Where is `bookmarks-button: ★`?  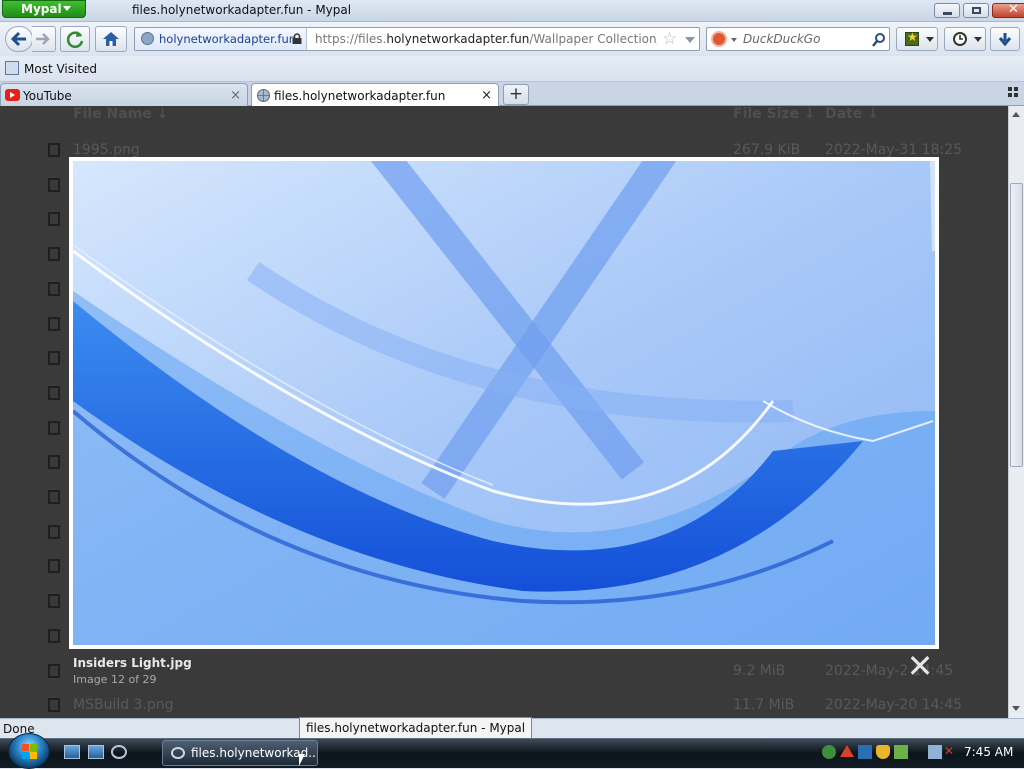 bookmarks-button: ★ is located at coordinates (917, 39).